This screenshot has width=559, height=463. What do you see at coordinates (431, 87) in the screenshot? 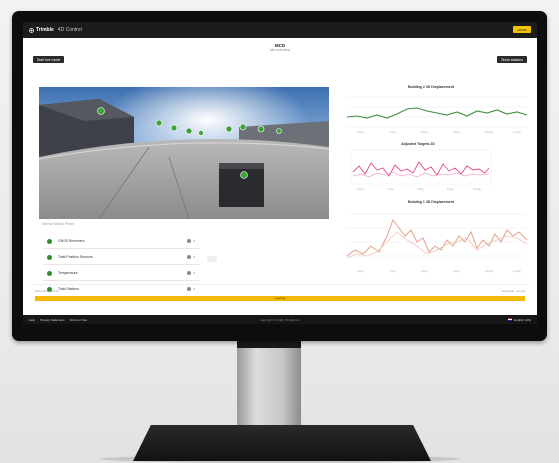
I see `chart-title: Building 2 2D Displacement` at bounding box center [431, 87].